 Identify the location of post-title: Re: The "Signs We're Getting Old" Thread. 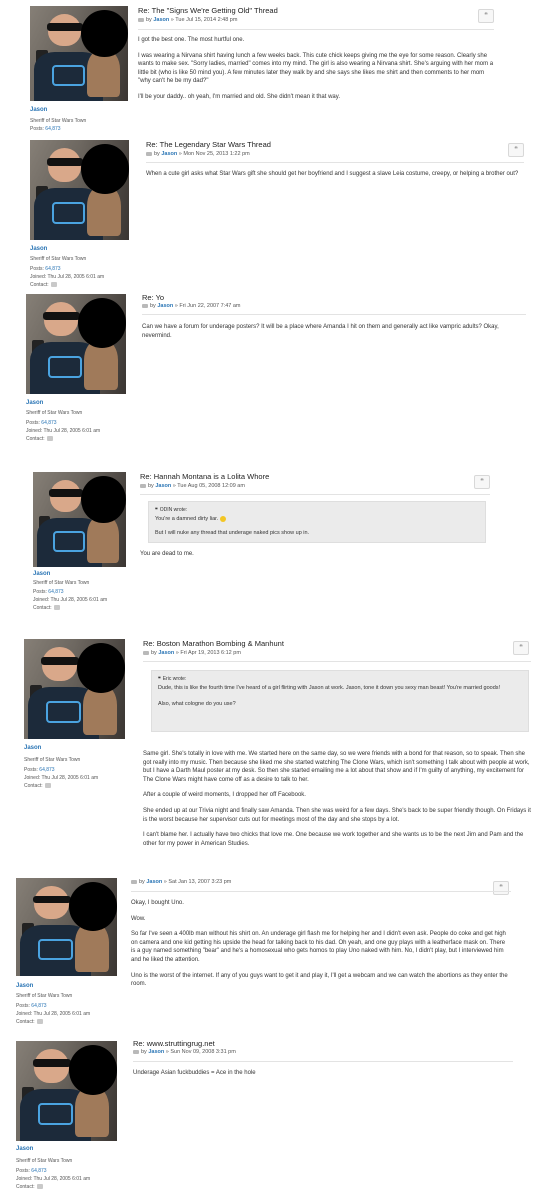
(208, 10).